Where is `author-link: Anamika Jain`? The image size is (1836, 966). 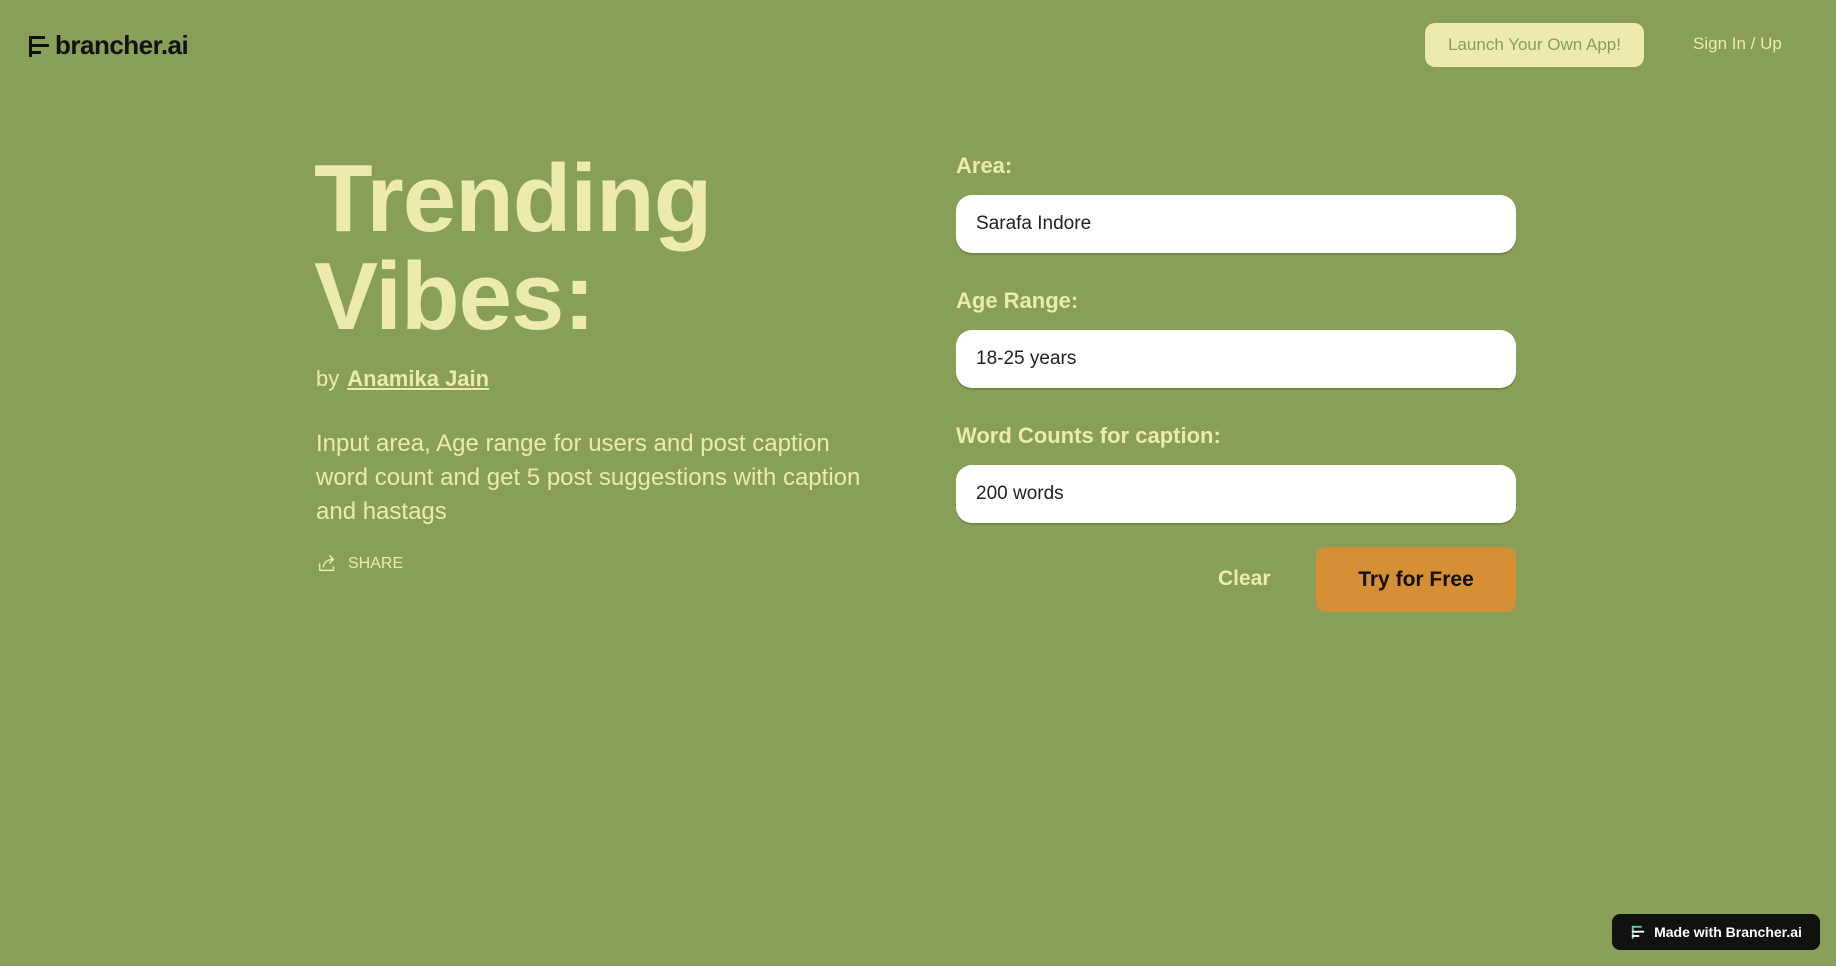
author-link: Anamika Jain is located at coordinates (418, 379).